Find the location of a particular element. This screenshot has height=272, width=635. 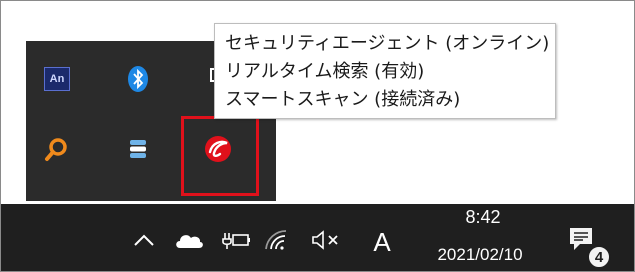

an-app-label: An is located at coordinates (57, 79).